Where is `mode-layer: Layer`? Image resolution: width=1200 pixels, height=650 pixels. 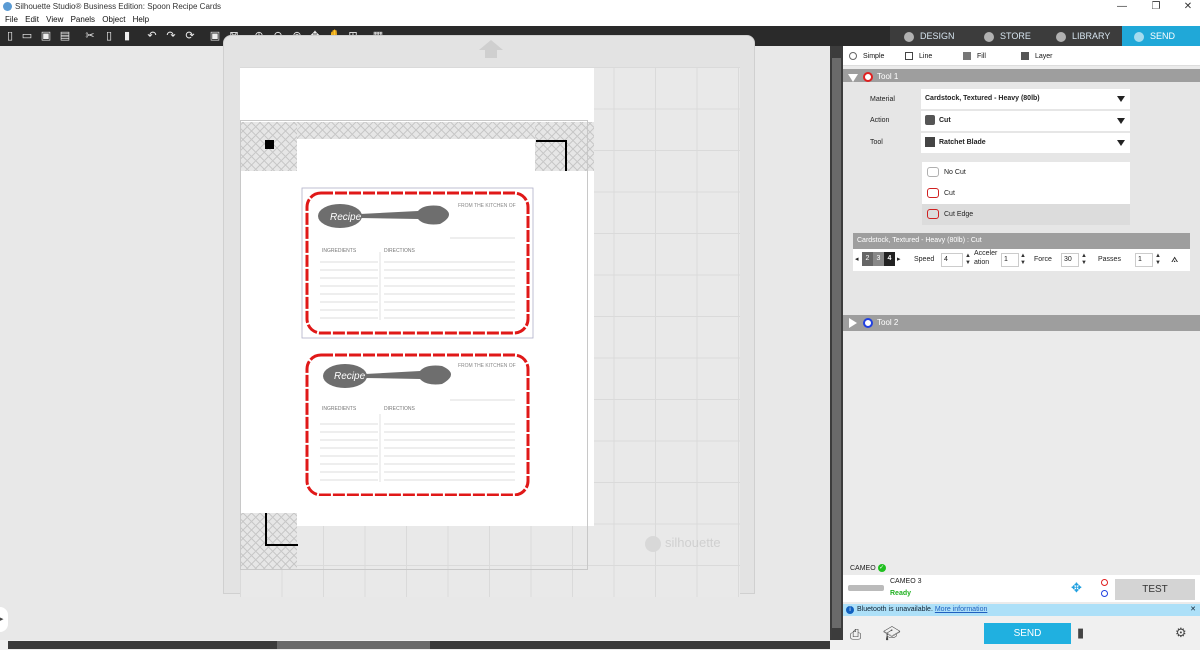
mode-layer: Layer is located at coordinates (1037, 56).